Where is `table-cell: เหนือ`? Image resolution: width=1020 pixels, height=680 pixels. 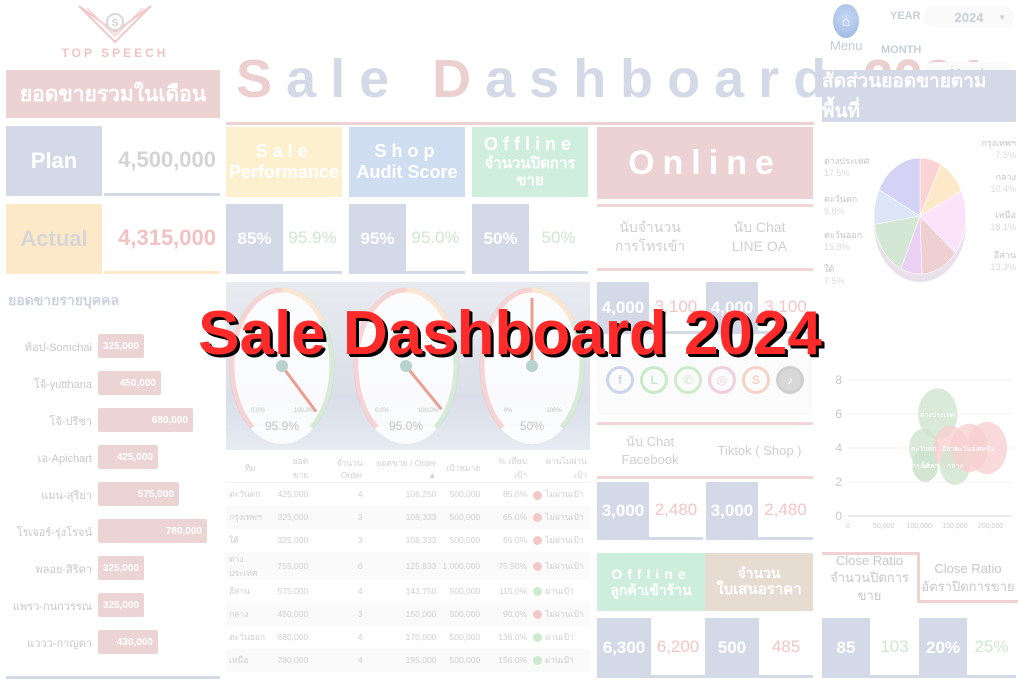
table-cell: เหนือ is located at coordinates (250, 660).